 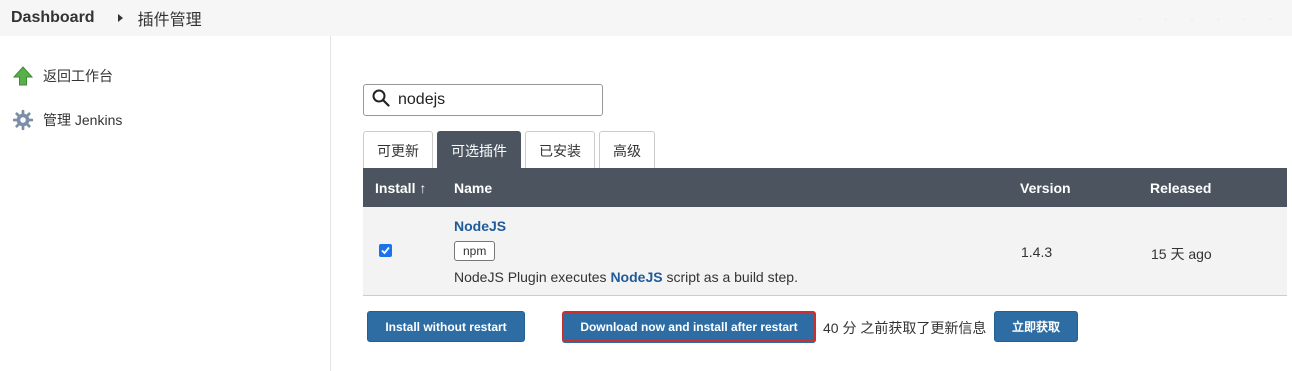 I want to click on update-info-text: 40 分 之前获取了更新信息, so click(x=905, y=328).